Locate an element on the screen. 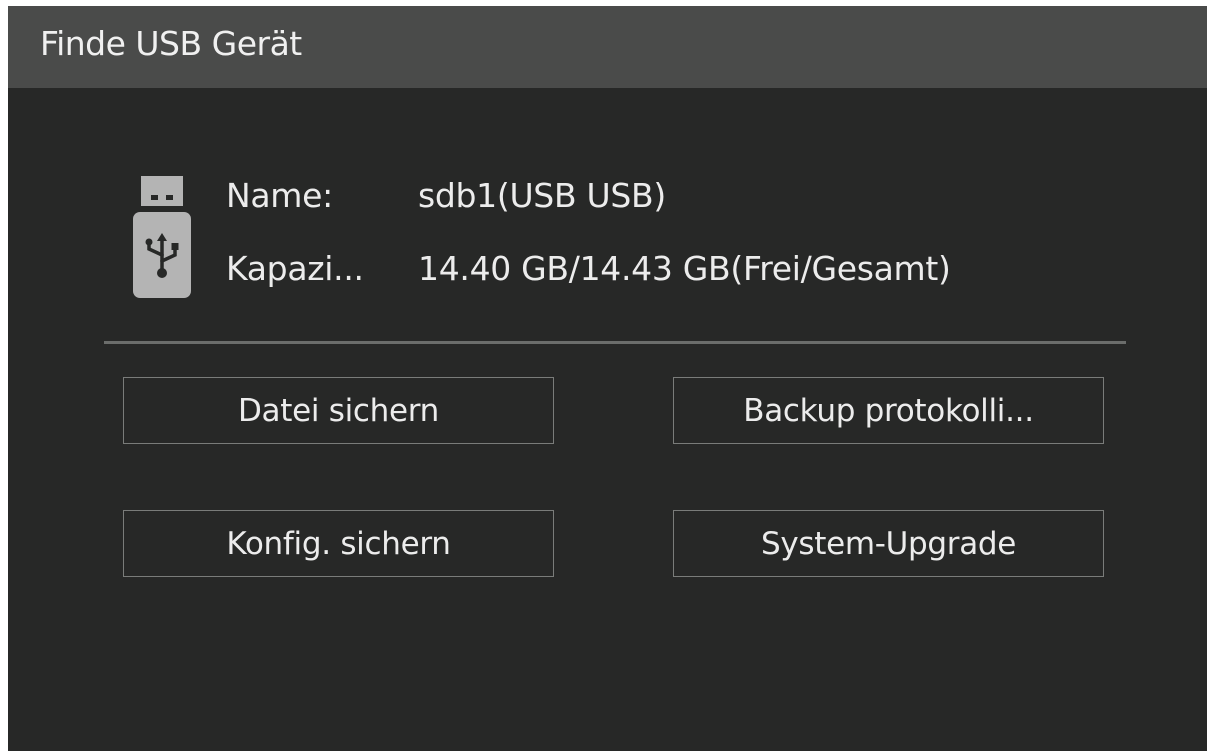  usb-drive-icon is located at coordinates (162, 237).